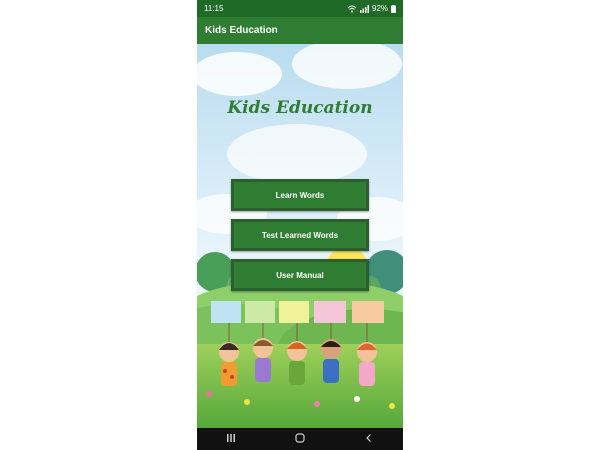 The width and height of the screenshot is (600, 450). I want to click on user-manual-label: User Manual, so click(300, 275).